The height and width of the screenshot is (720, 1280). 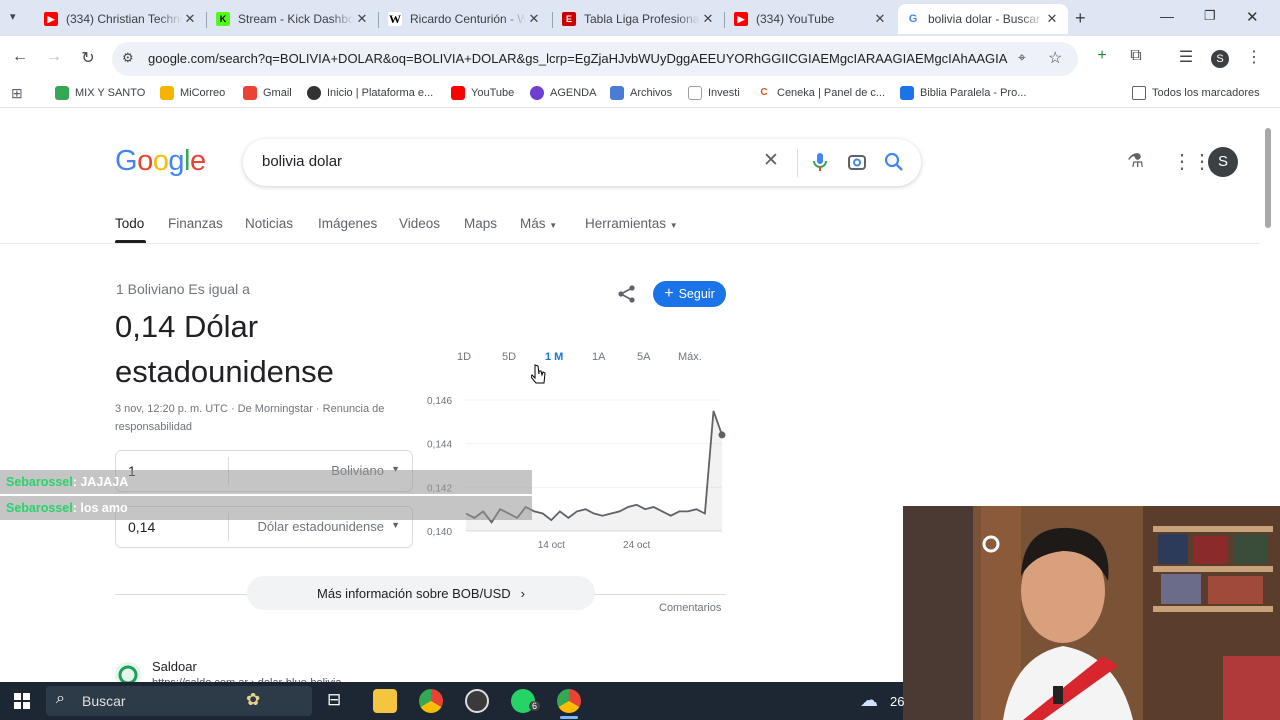 What do you see at coordinates (130, 241) in the screenshot?
I see `active-tab-indicator` at bounding box center [130, 241].